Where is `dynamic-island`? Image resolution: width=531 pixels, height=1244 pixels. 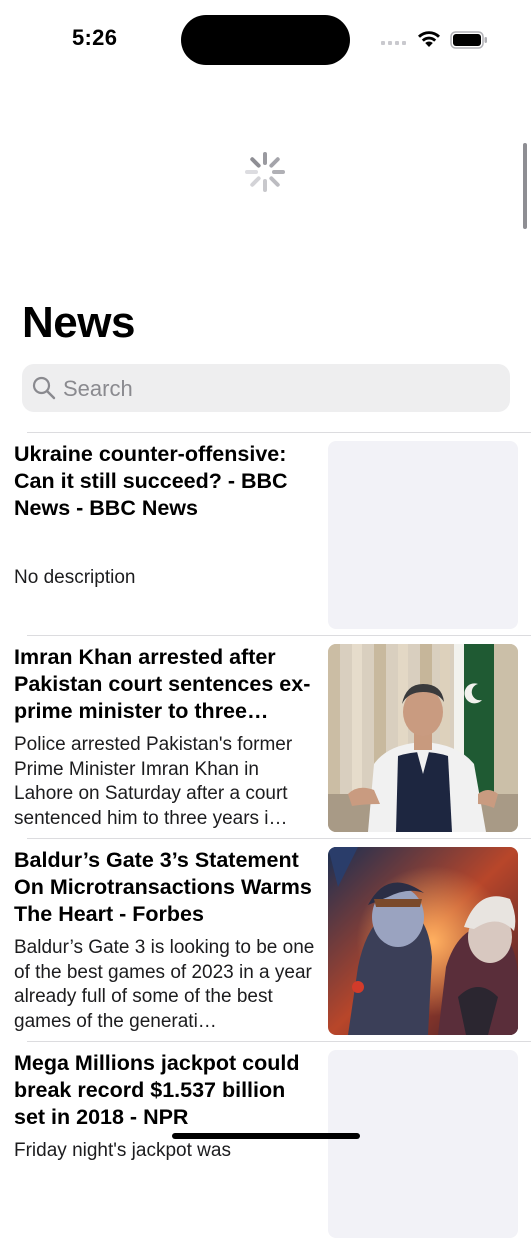 dynamic-island is located at coordinates (265, 40).